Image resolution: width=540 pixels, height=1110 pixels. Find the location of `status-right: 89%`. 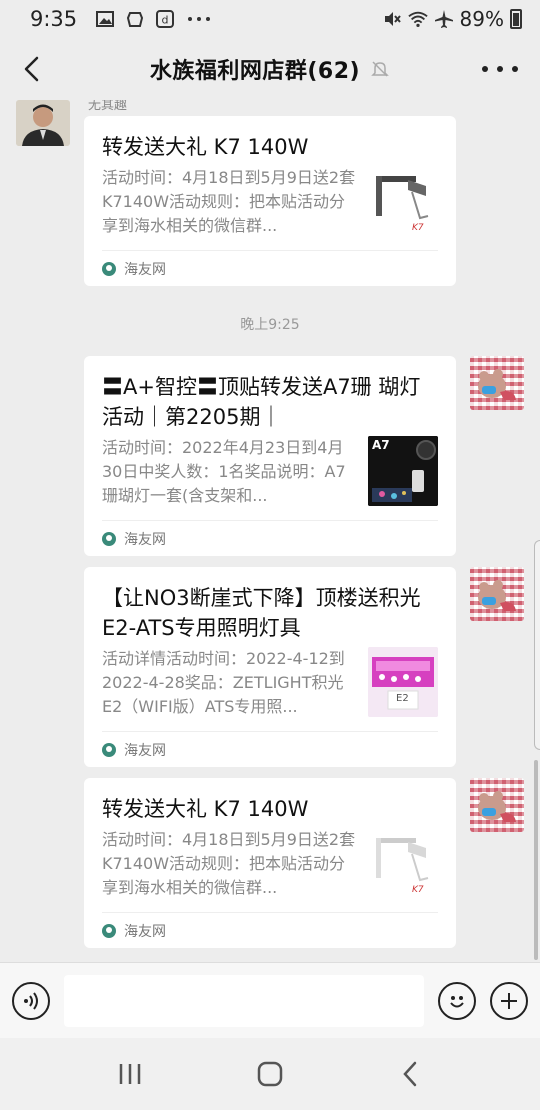

status-right: 89% is located at coordinates (452, 19).